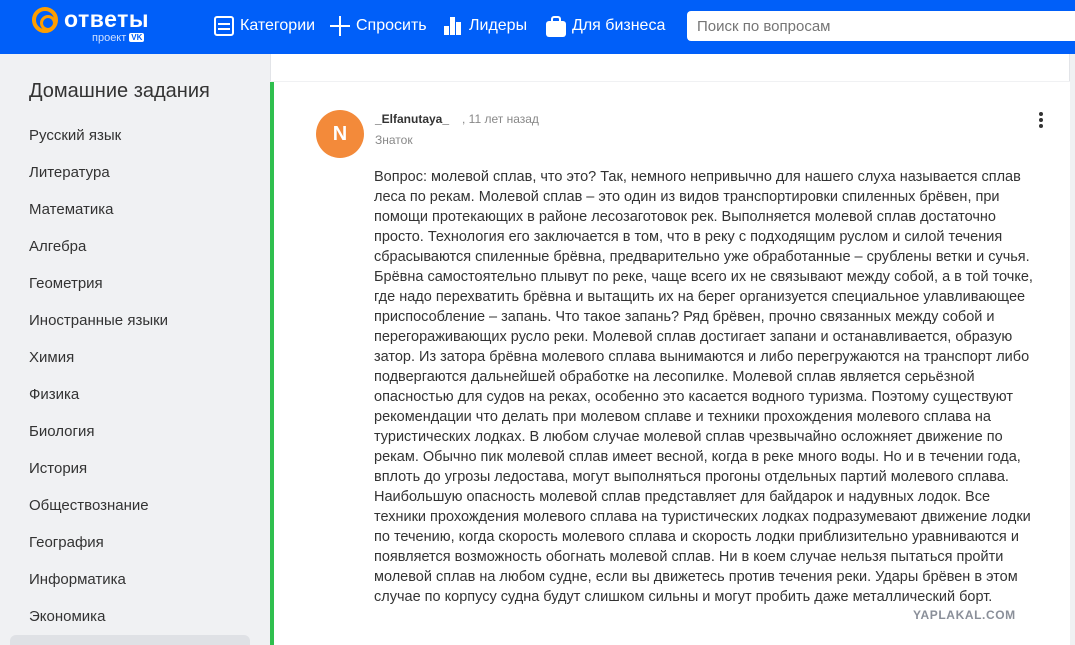 The height and width of the screenshot is (645, 1075). I want to click on avatar: N, so click(340, 134).